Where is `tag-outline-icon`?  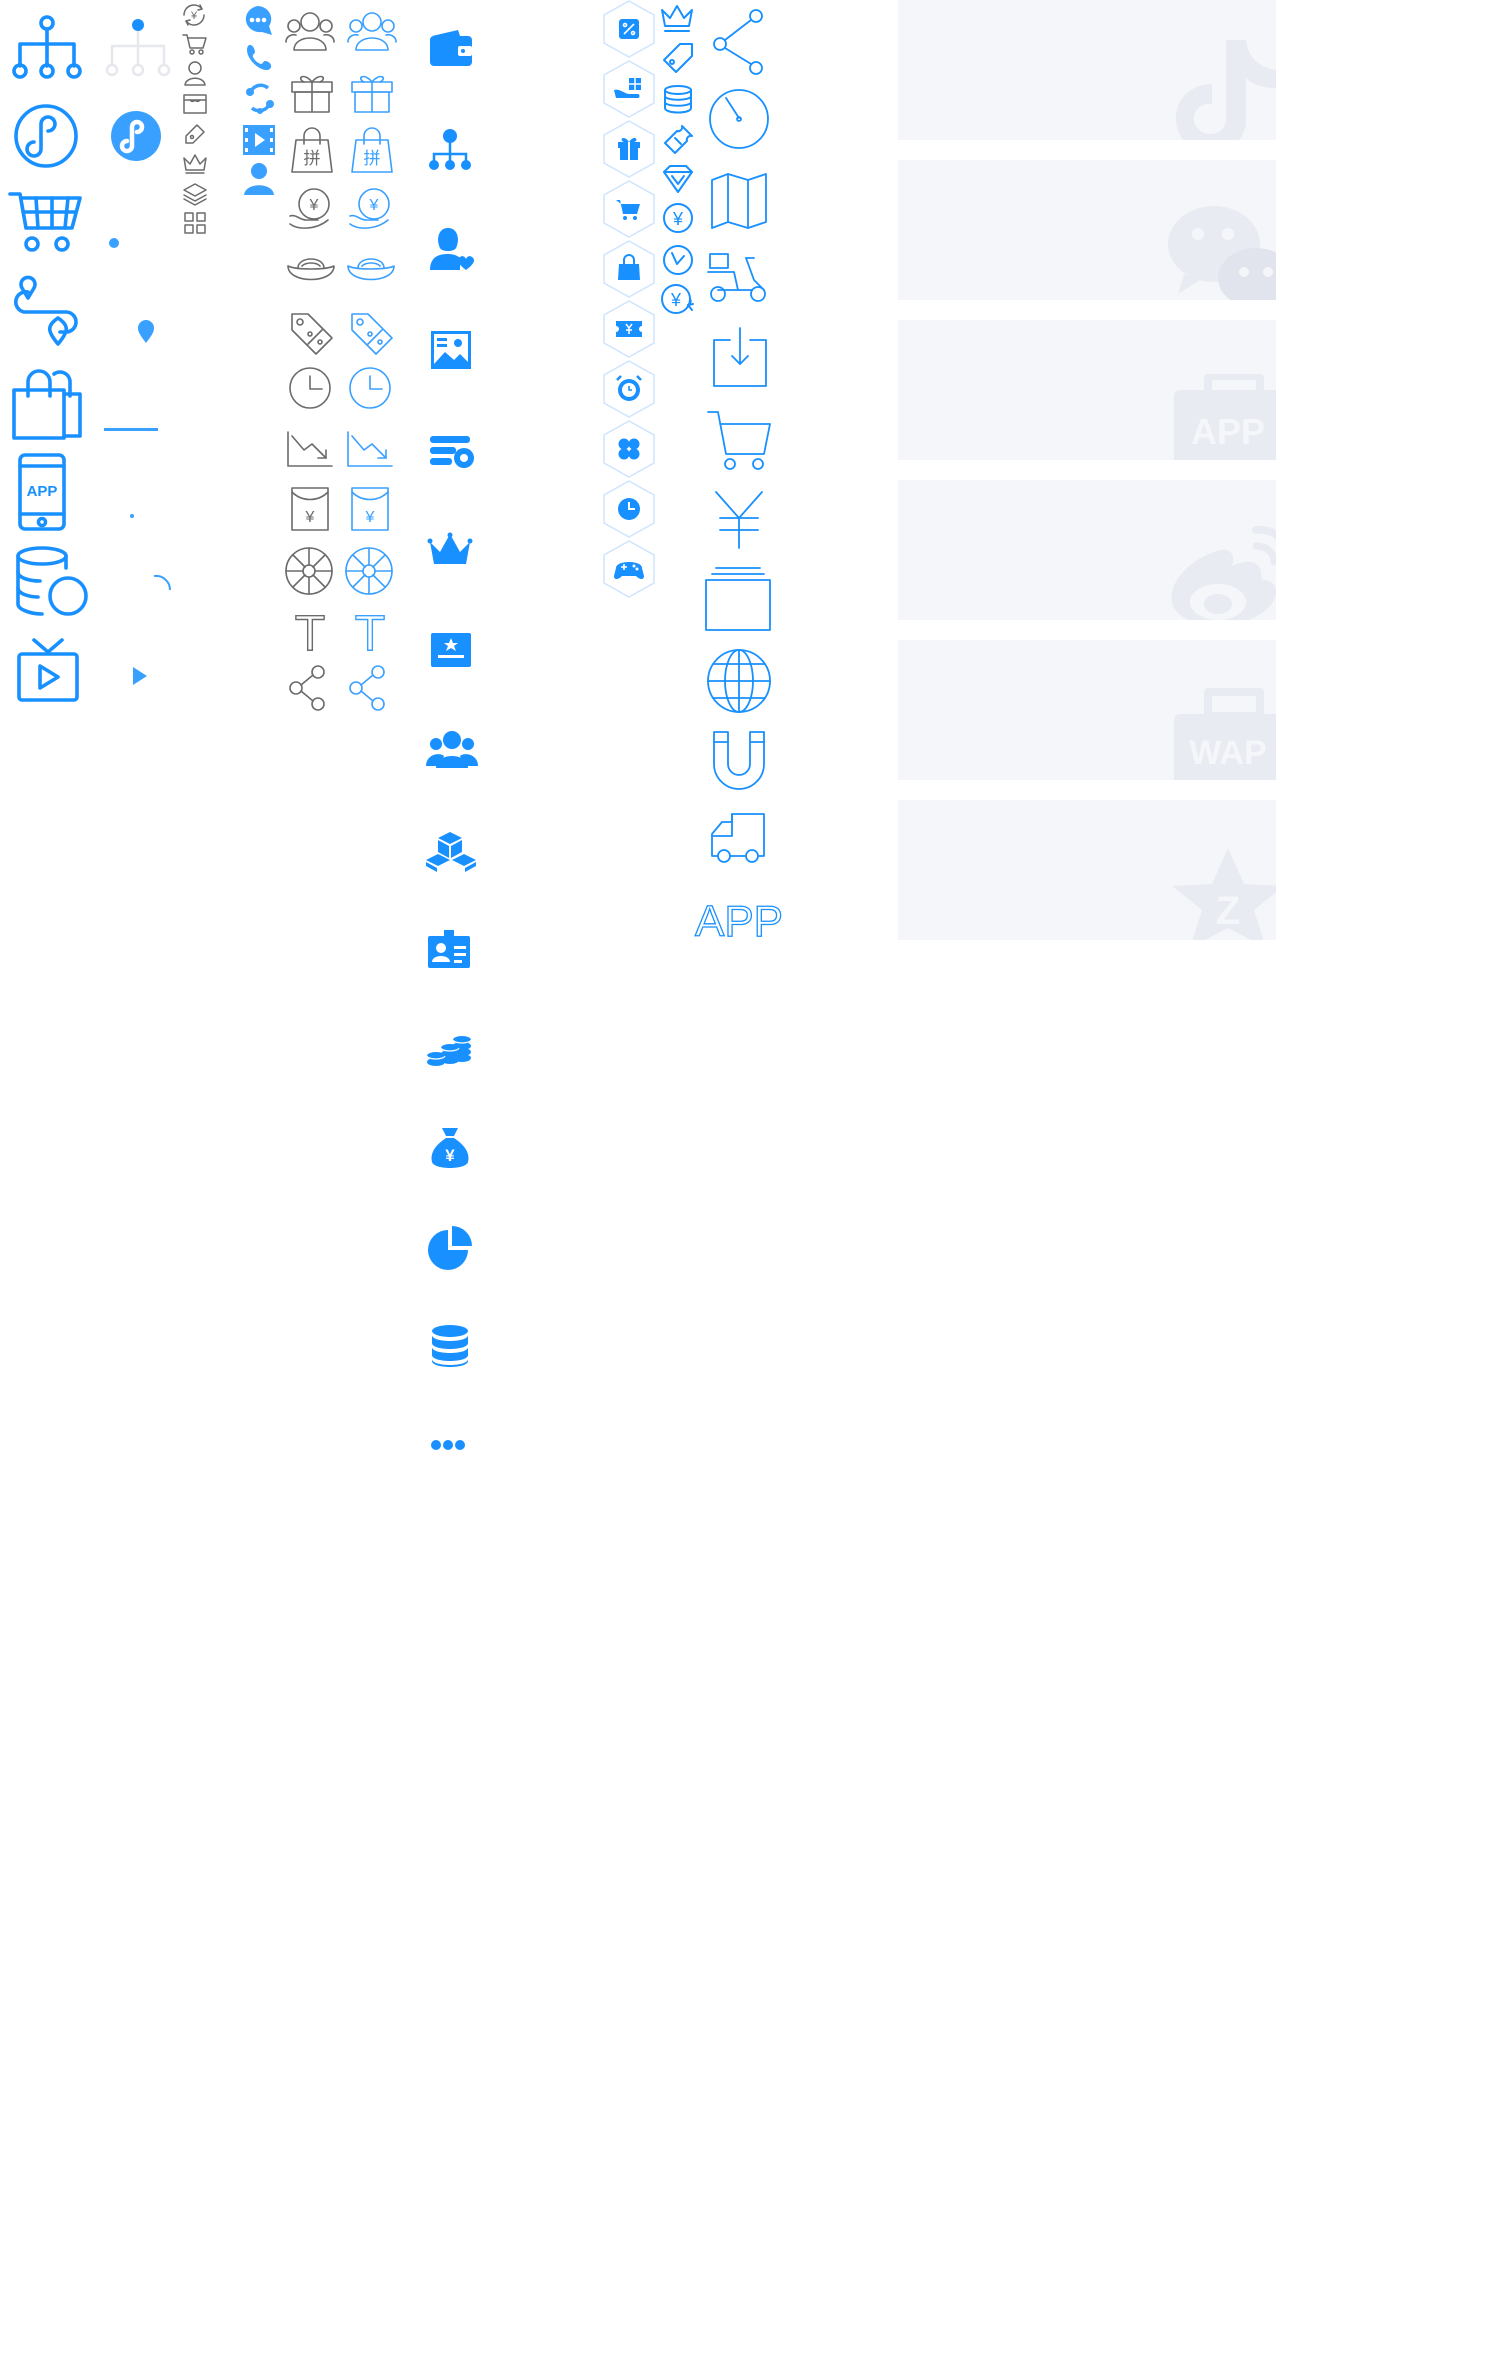 tag-outline-icon is located at coordinates (678, 58).